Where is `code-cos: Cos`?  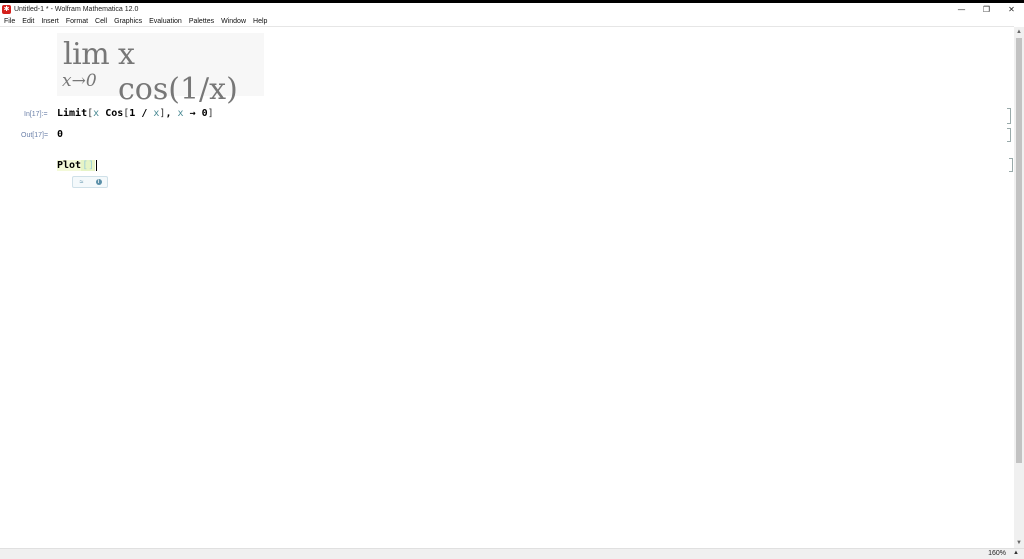 code-cos: Cos is located at coordinates (114, 113).